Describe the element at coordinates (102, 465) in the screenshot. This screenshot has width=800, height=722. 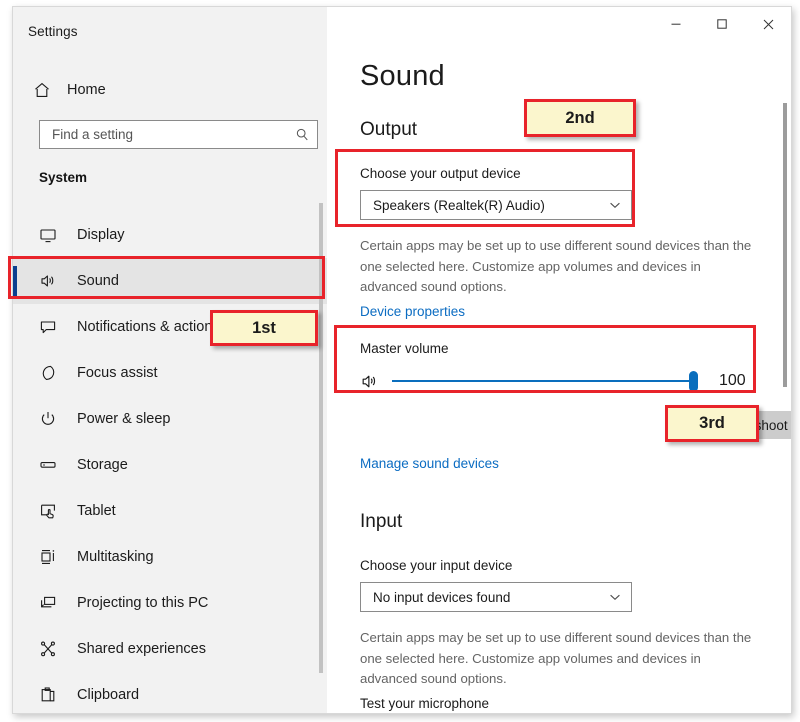
I see `sidebar-item-storage-label: Storage` at that location.